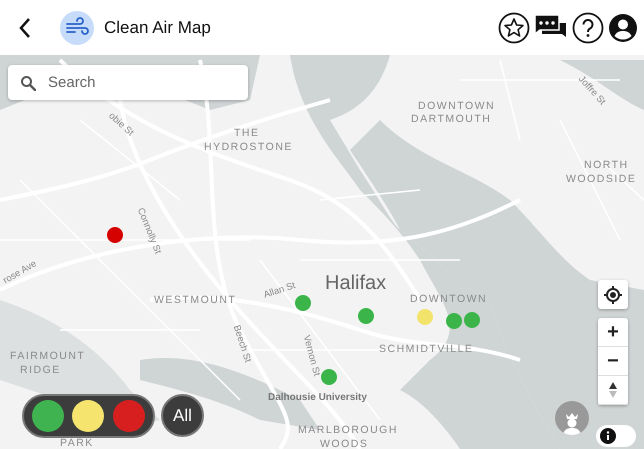  Describe the element at coordinates (247, 133) in the screenshot. I see `map-label: THE` at that location.